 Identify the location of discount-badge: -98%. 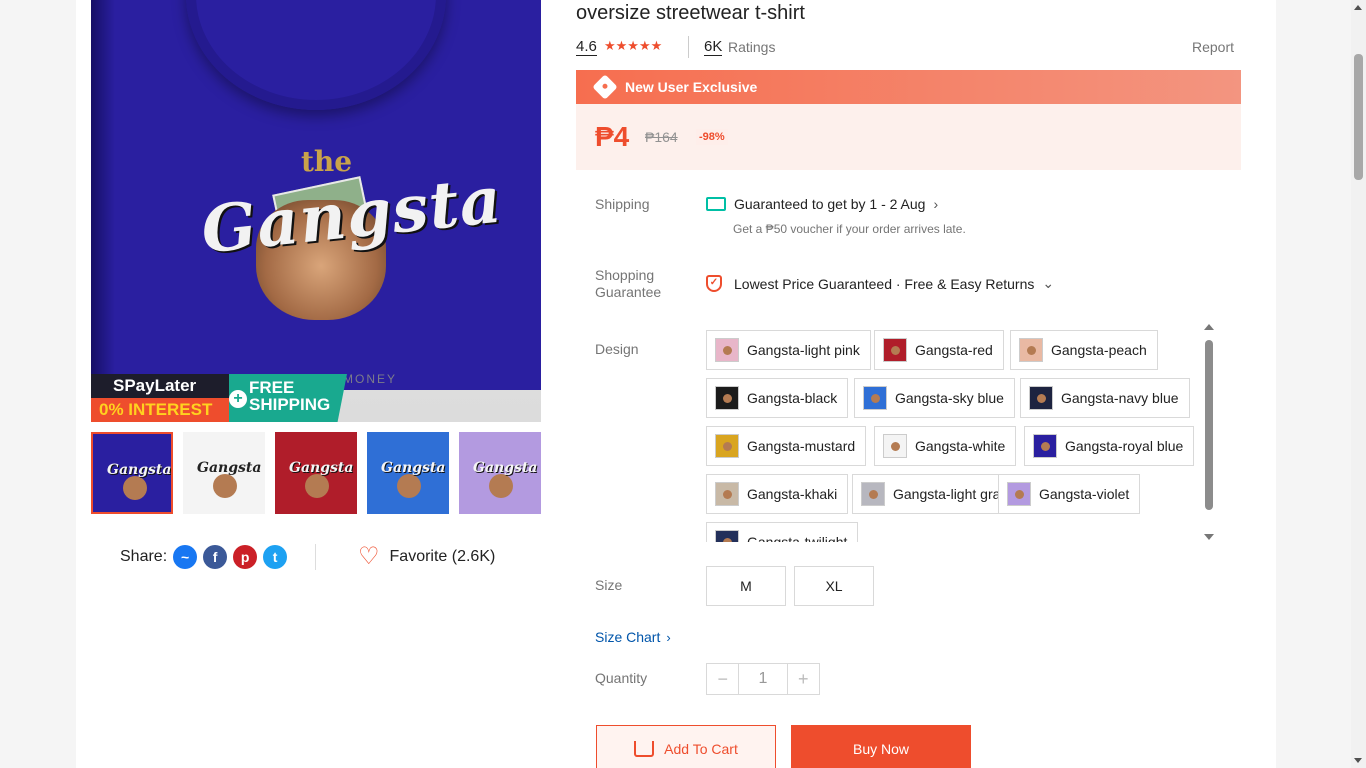
(712, 137).